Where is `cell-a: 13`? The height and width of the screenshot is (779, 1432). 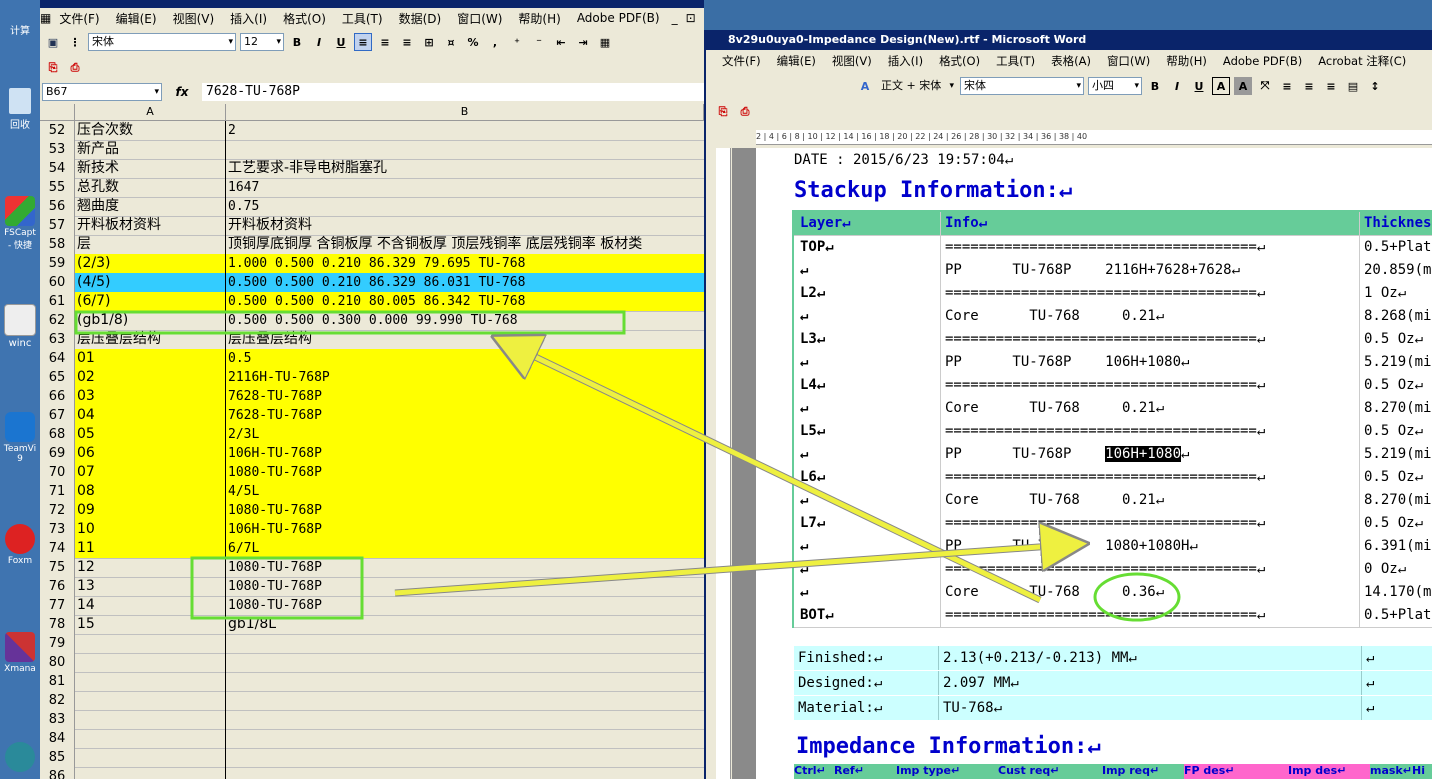
cell-a: 13 is located at coordinates (150, 586).